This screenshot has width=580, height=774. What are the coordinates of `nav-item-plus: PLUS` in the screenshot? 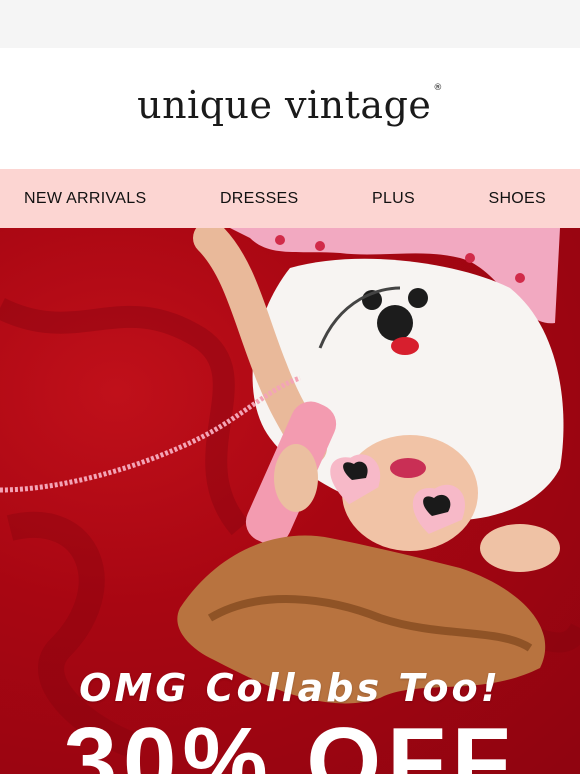 It's located at (393, 199).